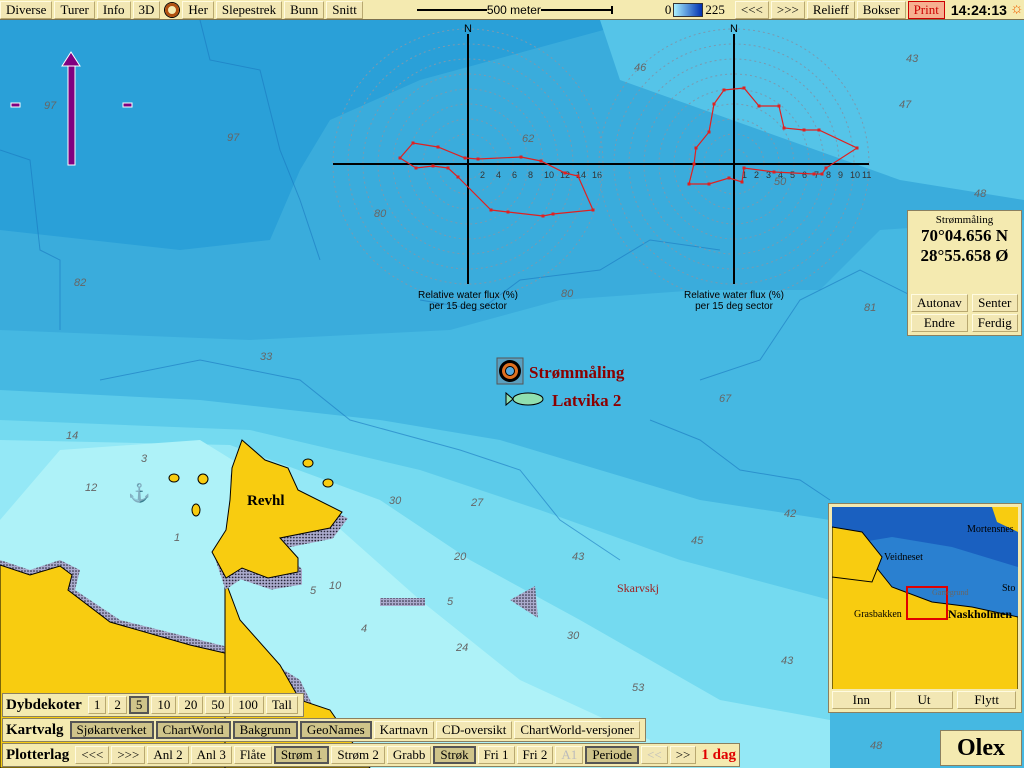 The height and width of the screenshot is (768, 1024). Describe the element at coordinates (454, 755) in the screenshot. I see `plotterlag-option-8: Strøk` at that location.